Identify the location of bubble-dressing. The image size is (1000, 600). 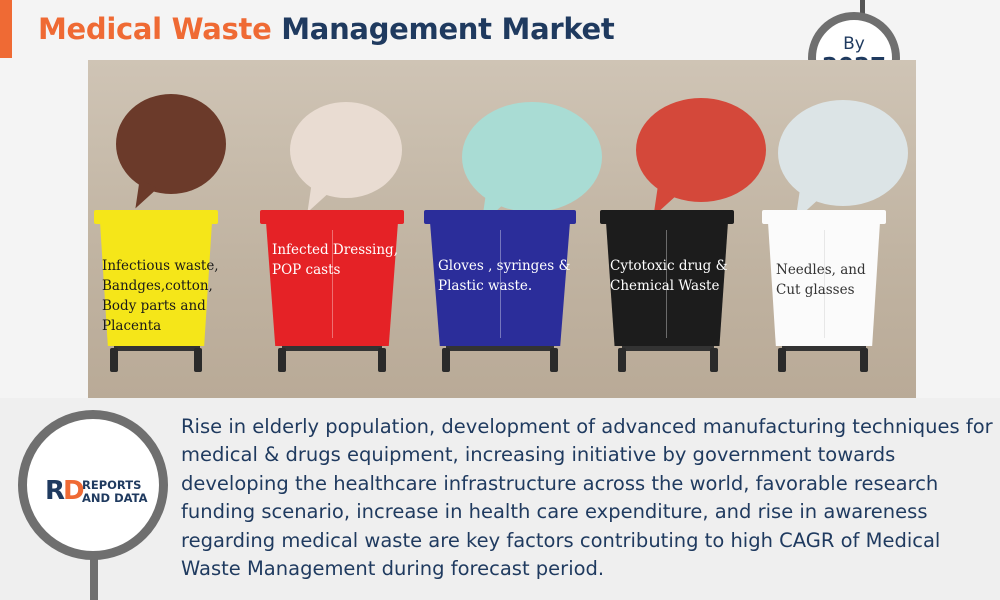
(346, 160).